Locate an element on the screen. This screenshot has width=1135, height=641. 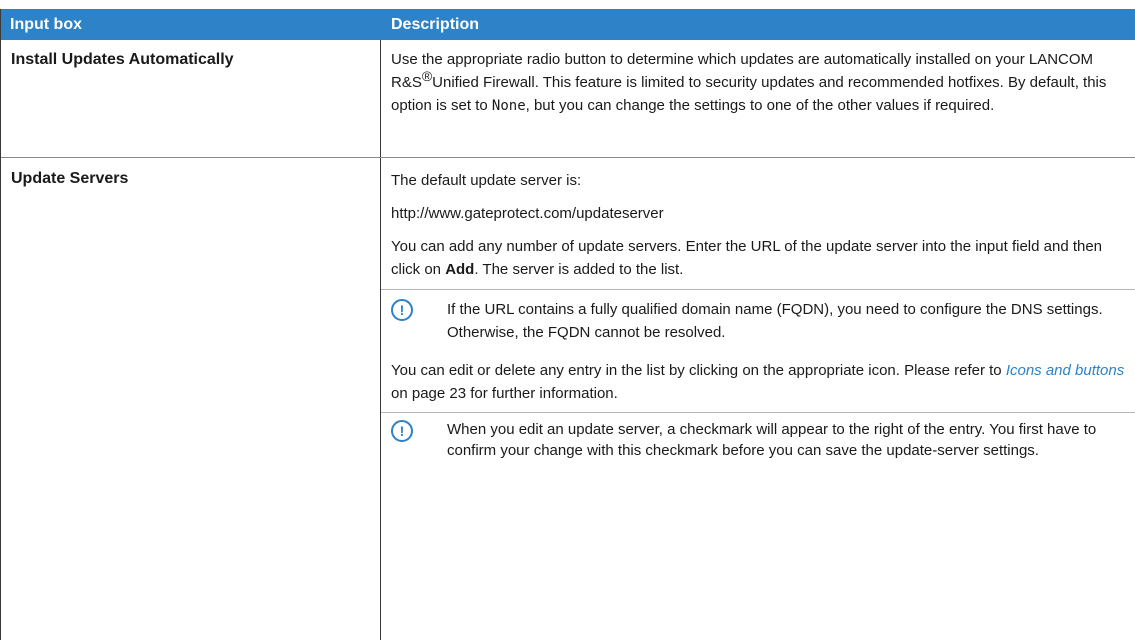
icons-and-buttons-link: Icons and buttons is located at coordinates (1065, 370).